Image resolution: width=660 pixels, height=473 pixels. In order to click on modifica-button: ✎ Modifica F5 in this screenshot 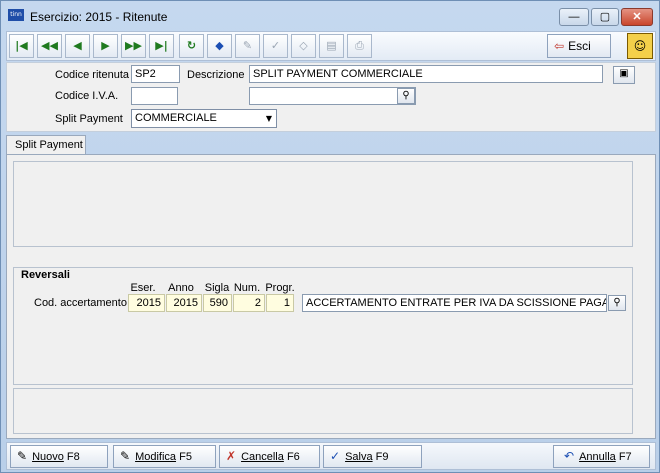, I will do `click(164, 456)`.